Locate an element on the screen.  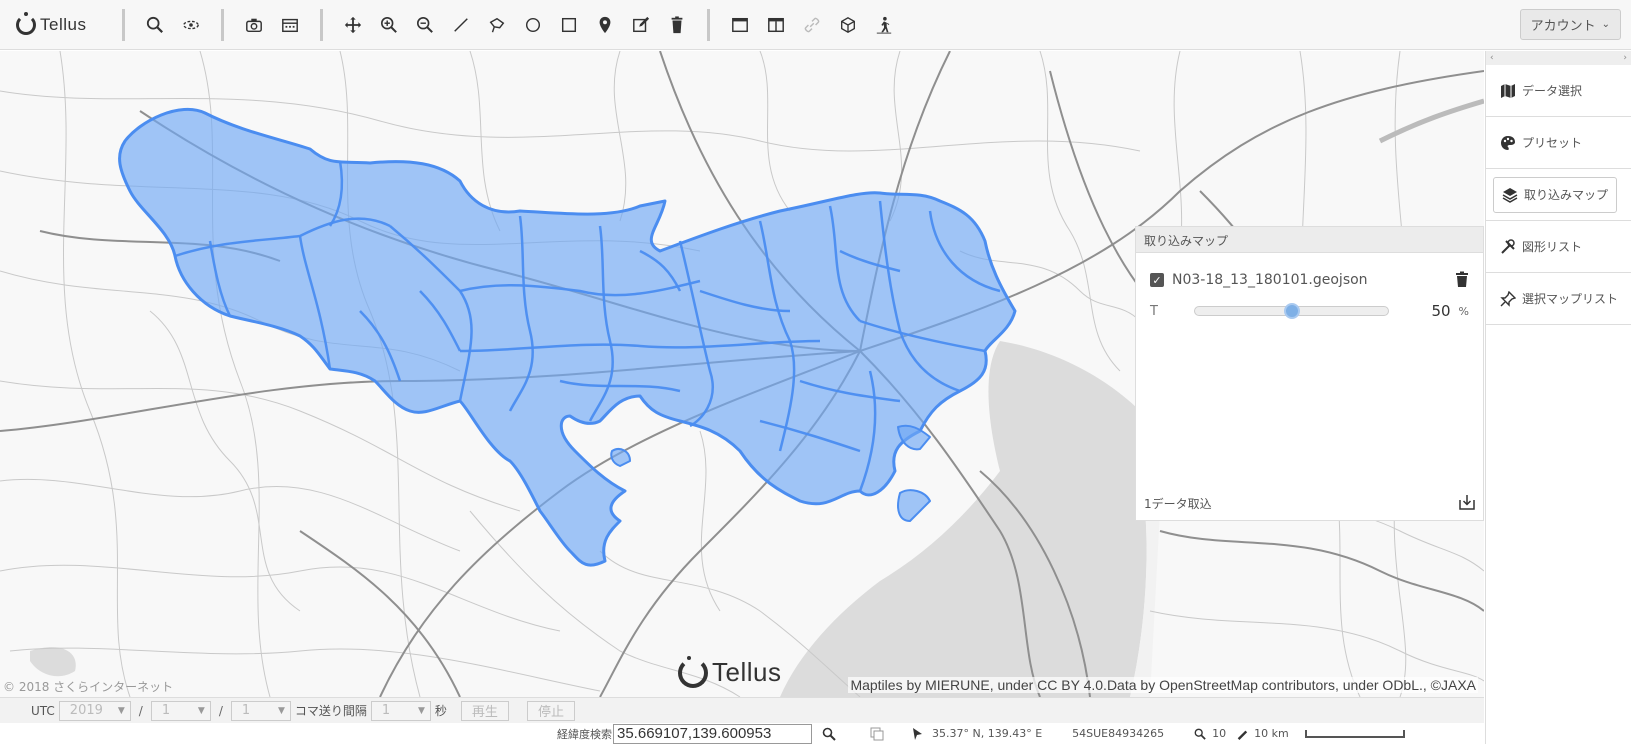
sidebar-item-preset: プリセット is located at coordinates (1558, 143).